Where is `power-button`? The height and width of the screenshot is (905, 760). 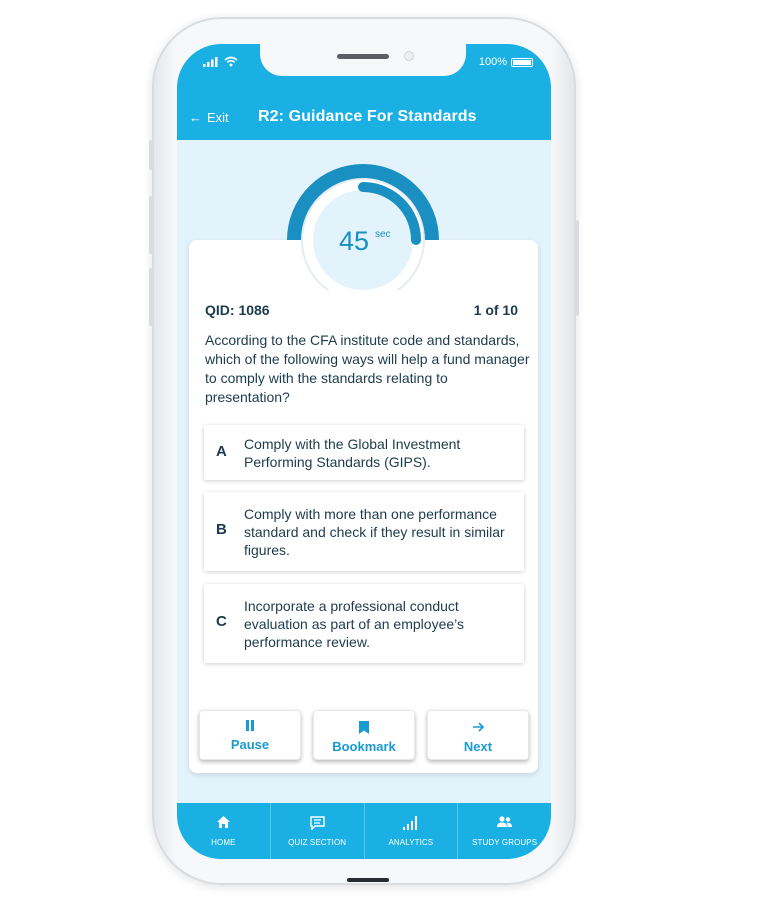 power-button is located at coordinates (577, 268).